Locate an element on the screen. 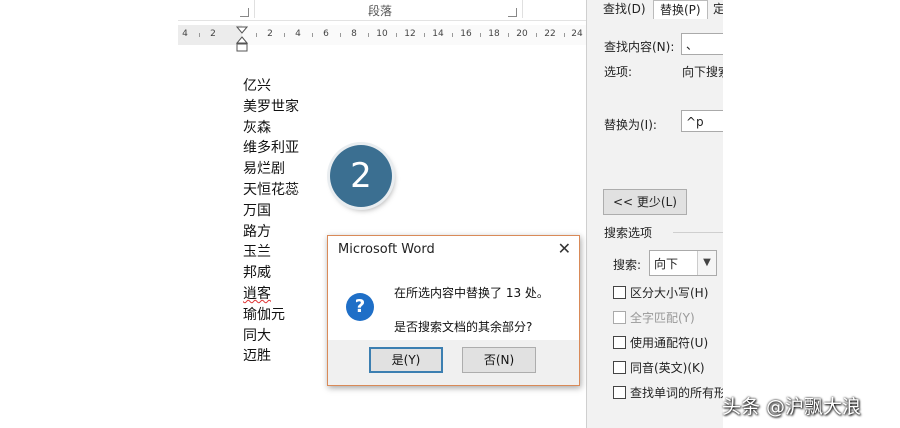  wildcards-checkbox is located at coordinates (619, 342).